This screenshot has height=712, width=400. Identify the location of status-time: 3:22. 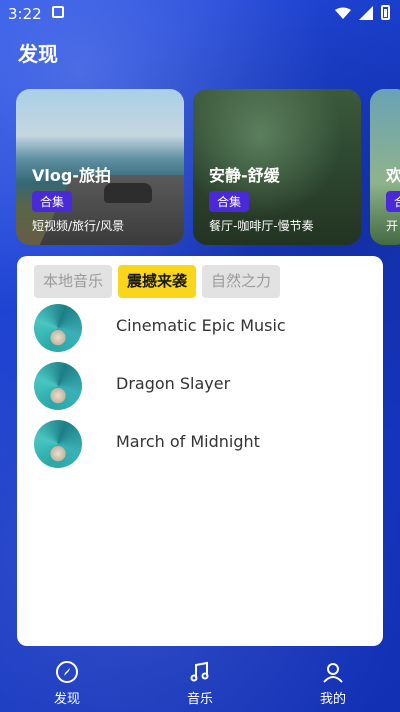
(25, 14).